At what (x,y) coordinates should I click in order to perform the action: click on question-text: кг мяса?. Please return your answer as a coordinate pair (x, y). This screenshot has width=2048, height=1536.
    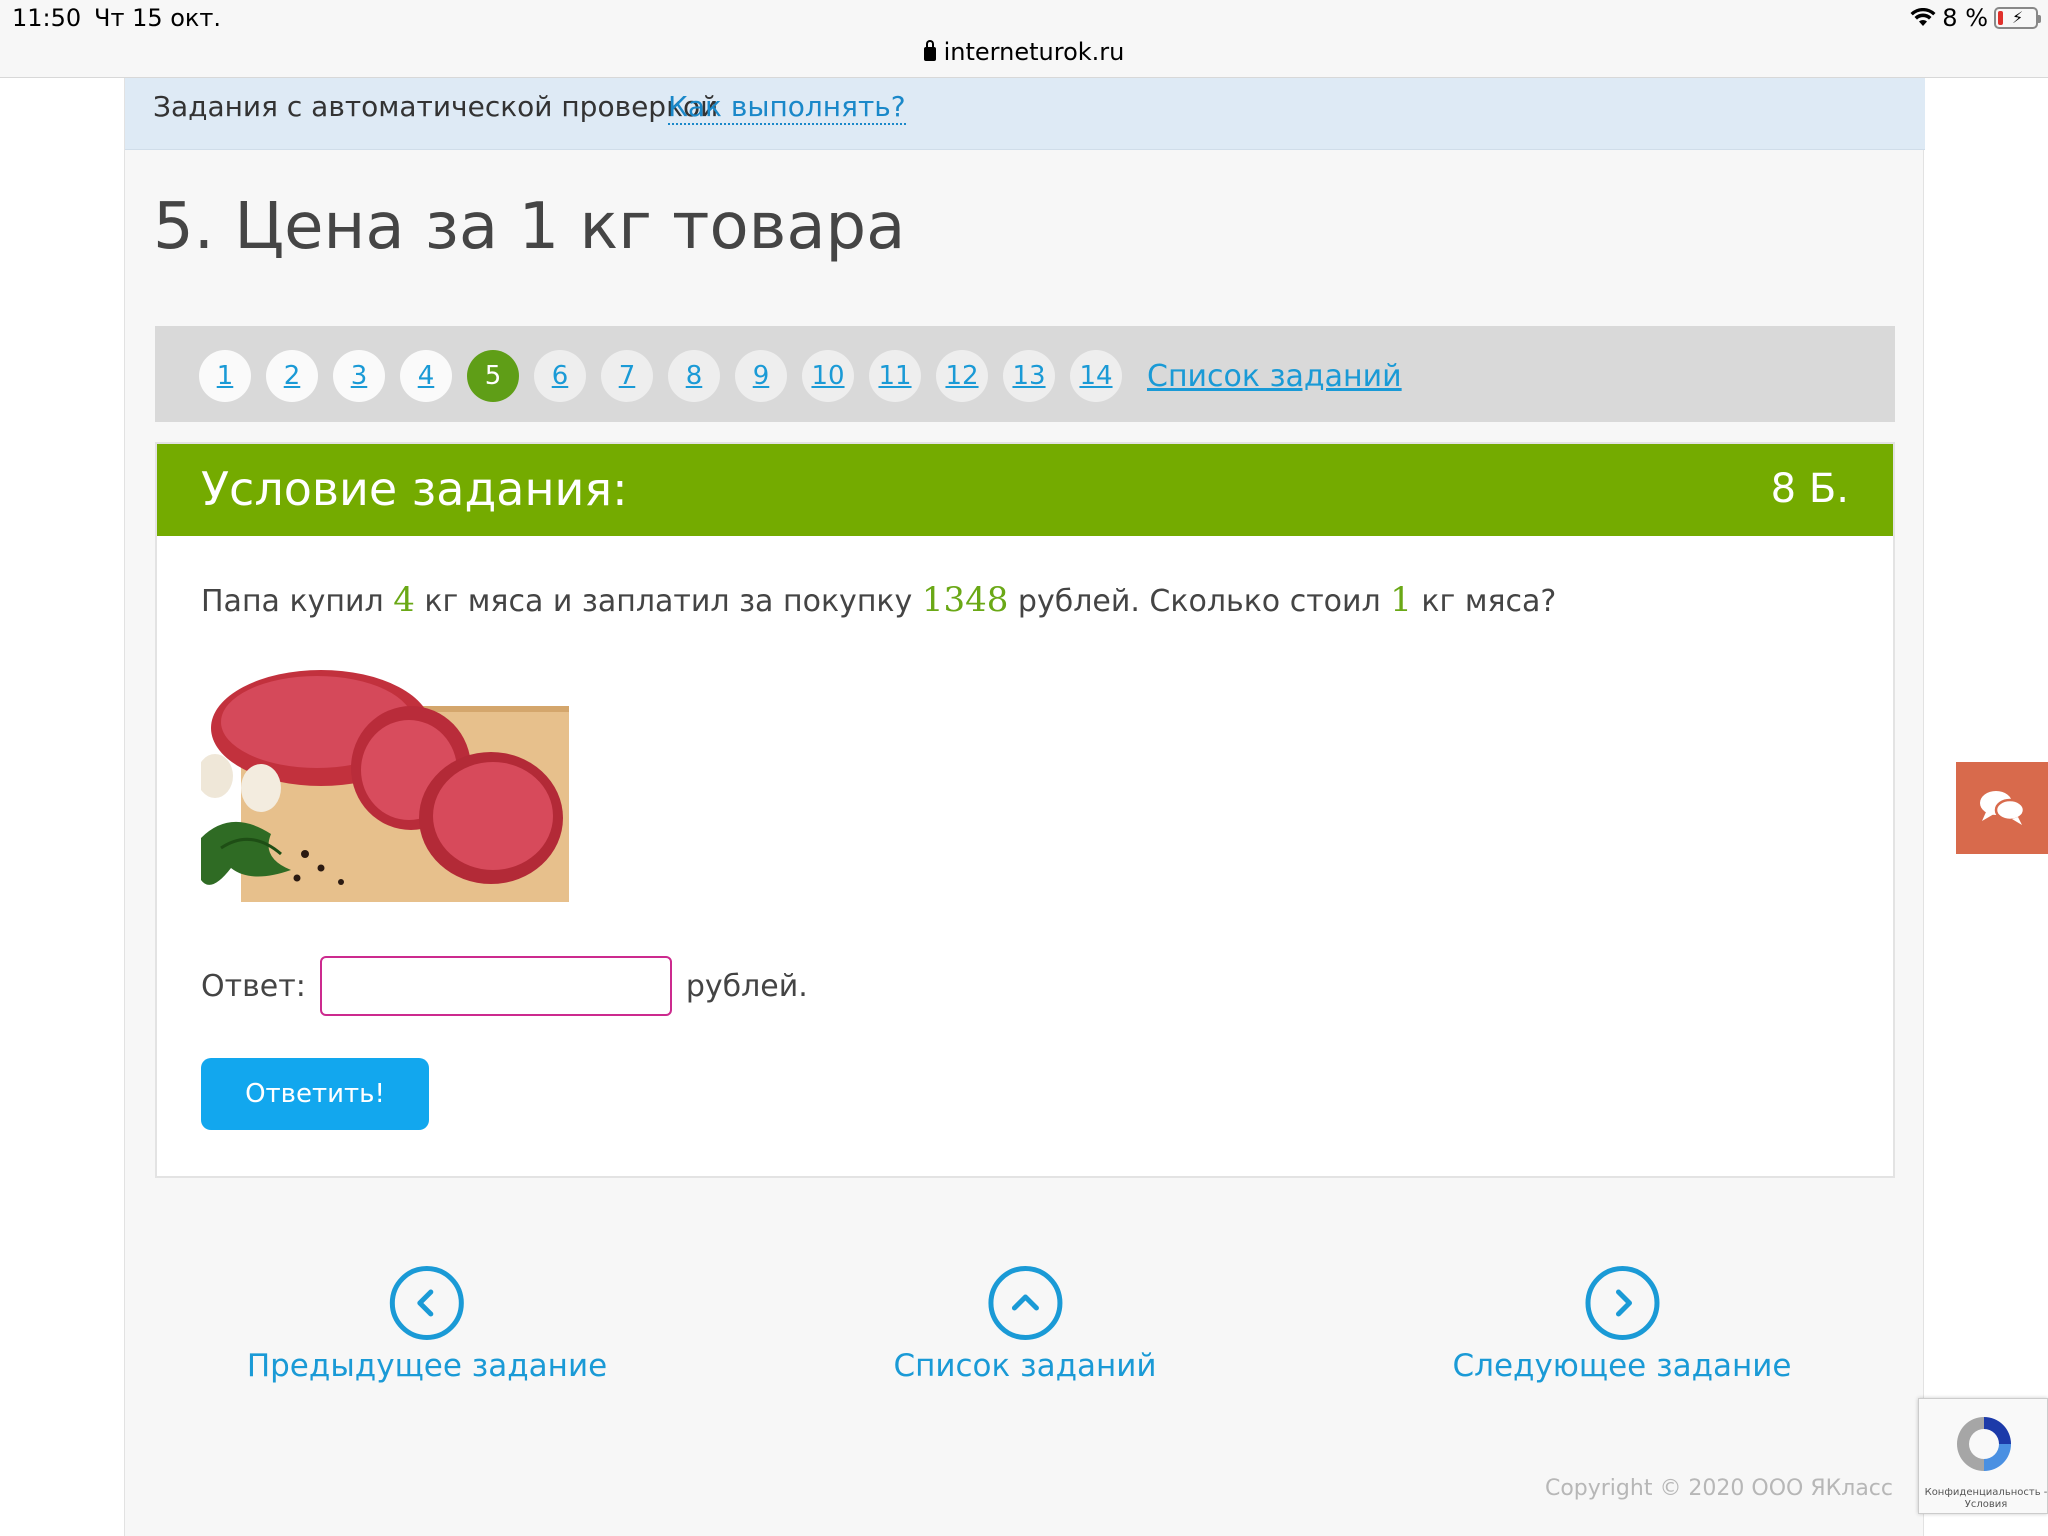
    Looking at the image, I should click on (1484, 601).